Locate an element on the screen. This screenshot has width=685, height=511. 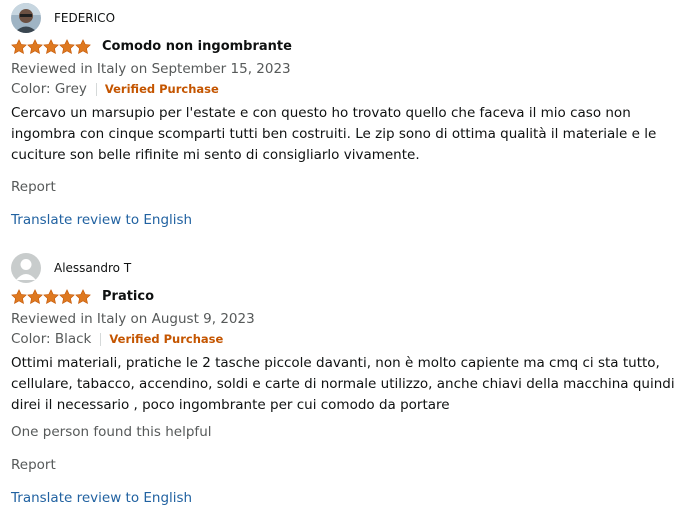
product-color: Color: Grey is located at coordinates (49, 89).